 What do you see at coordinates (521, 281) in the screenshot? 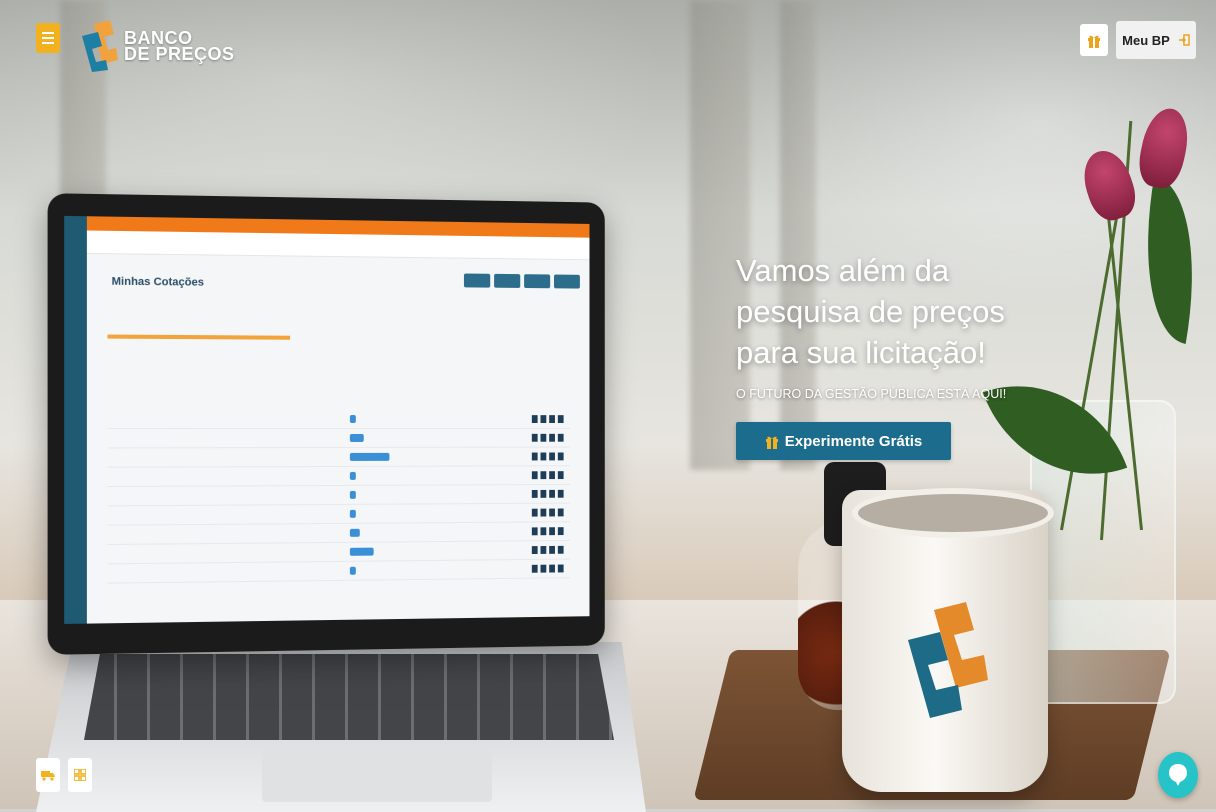
I see `app-toolbar` at bounding box center [521, 281].